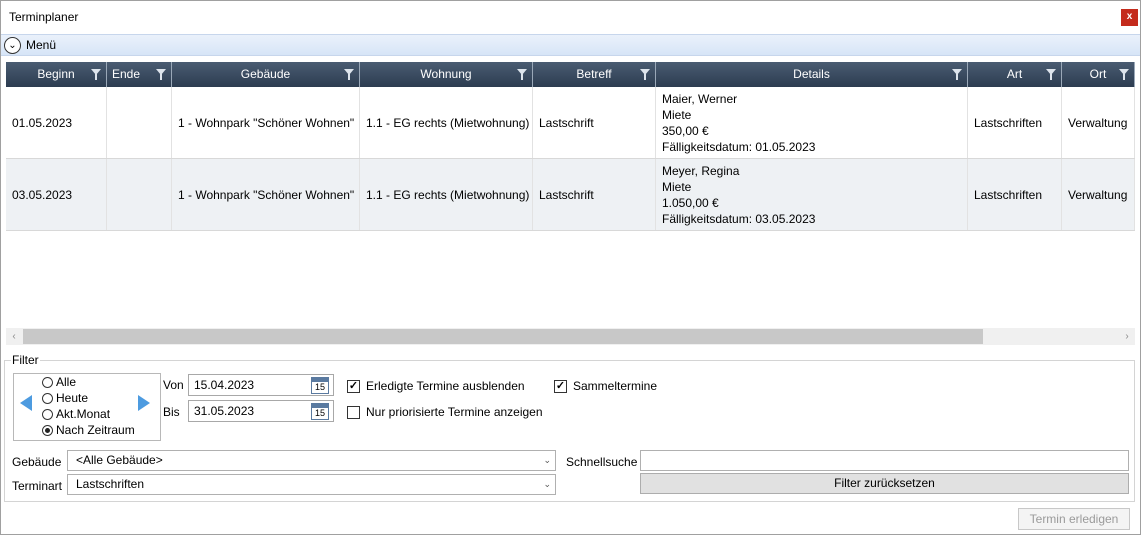  What do you see at coordinates (739, 218) in the screenshot?
I see `details-line: Fälligkeitsdatum: 03.05.2023` at bounding box center [739, 218].